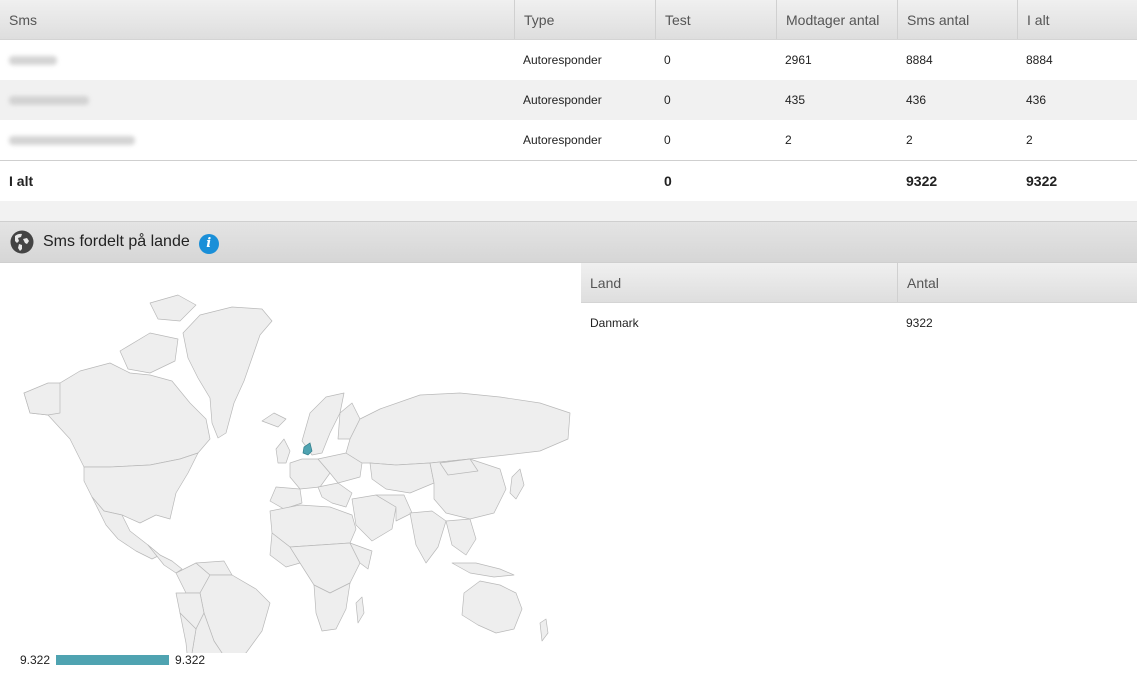  Describe the element at coordinates (149, 353) in the screenshot. I see `country-canada-islands` at that location.